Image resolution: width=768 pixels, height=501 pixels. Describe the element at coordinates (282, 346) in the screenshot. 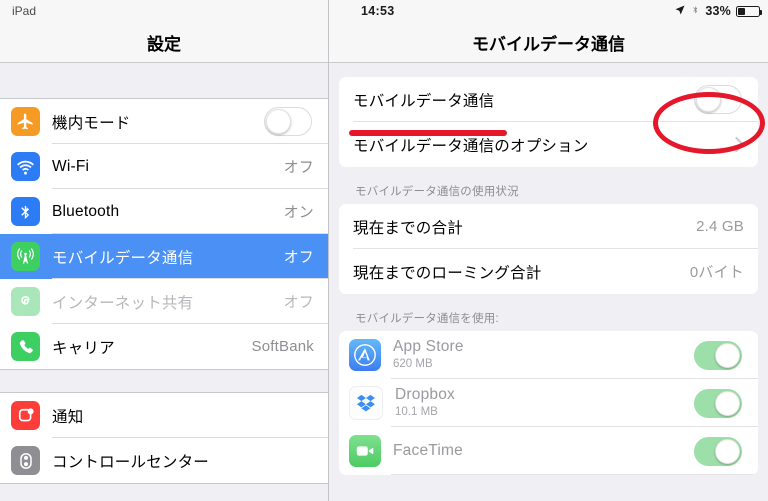

I see `sidebar-item-value: SoftBank` at that location.